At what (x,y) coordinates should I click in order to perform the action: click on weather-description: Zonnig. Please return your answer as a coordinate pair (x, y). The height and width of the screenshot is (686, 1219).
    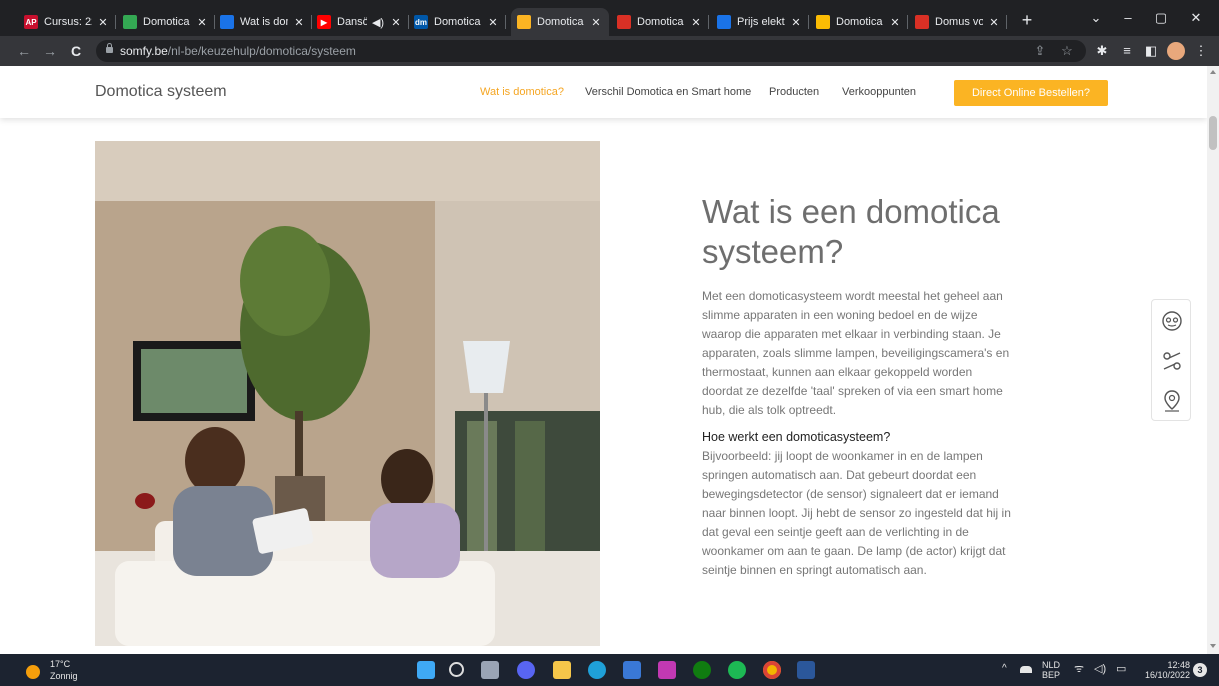
    Looking at the image, I should click on (64, 676).